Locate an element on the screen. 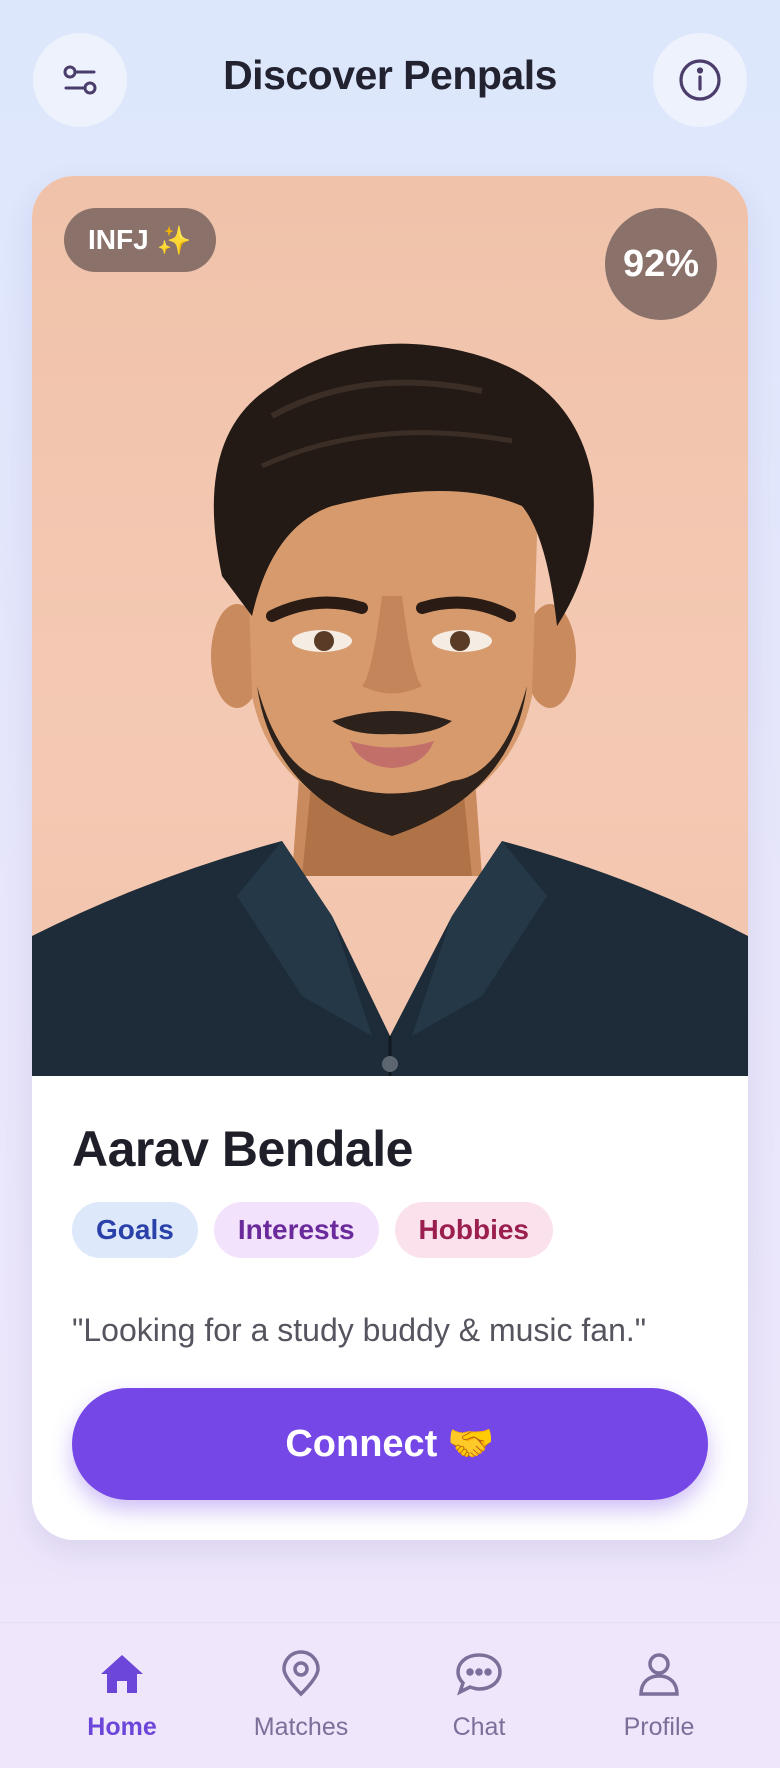  connect-button: Connect 🤝 is located at coordinates (390, 1444).